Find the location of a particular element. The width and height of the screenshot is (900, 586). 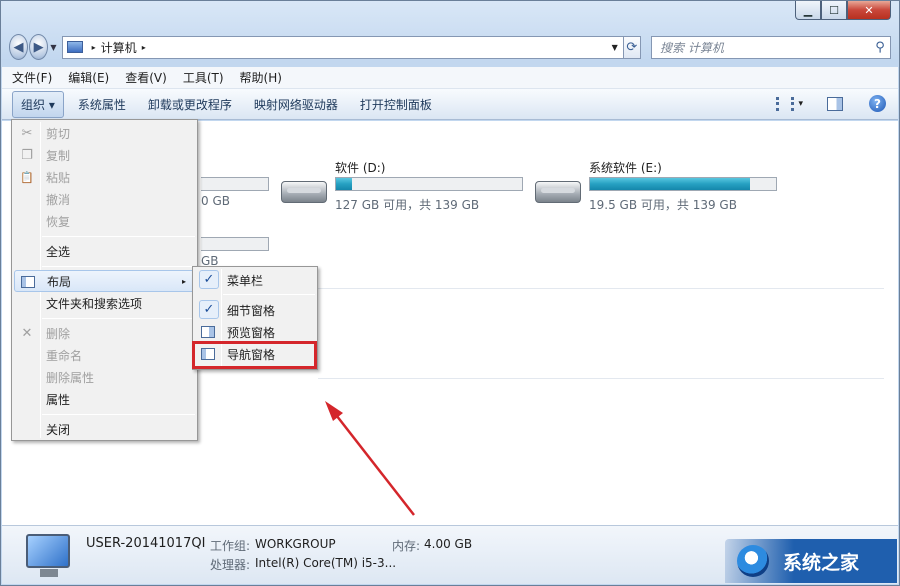

scissors-icon: ✂ is located at coordinates (27, 133).